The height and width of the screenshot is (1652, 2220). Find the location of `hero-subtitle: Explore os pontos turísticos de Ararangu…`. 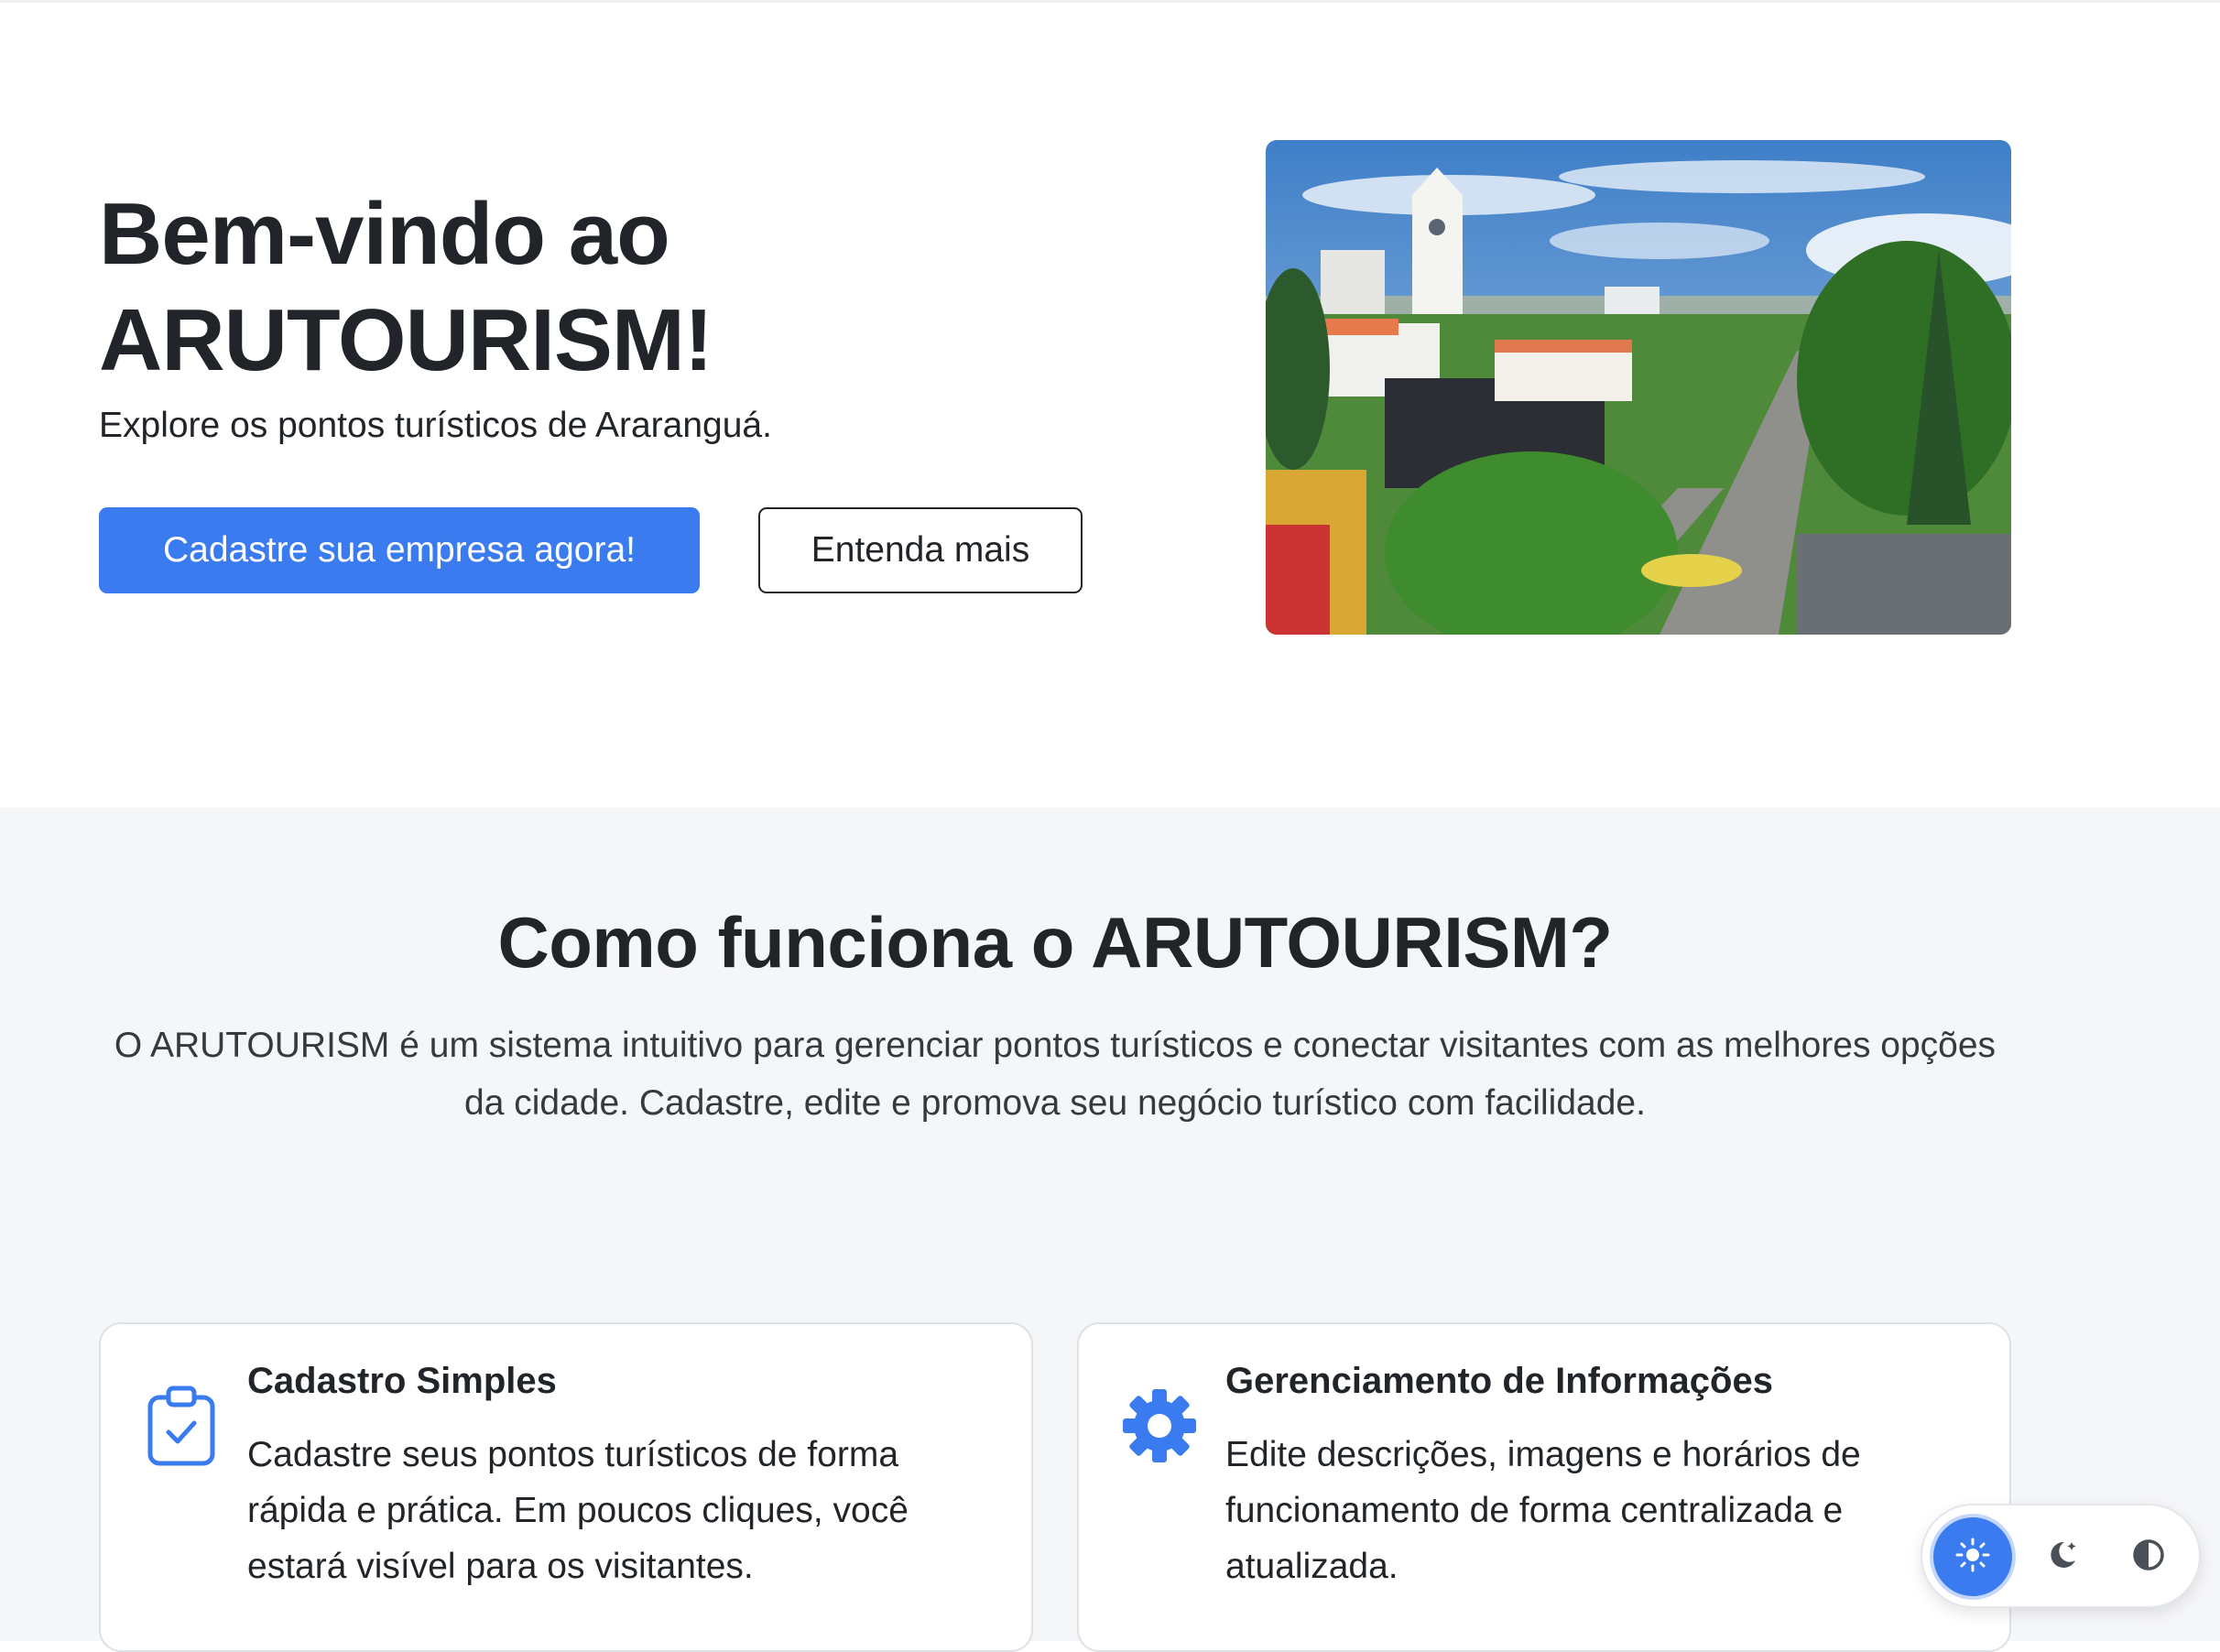

hero-subtitle: Explore os pontos turísticos de Ararangu… is located at coordinates (435, 426).